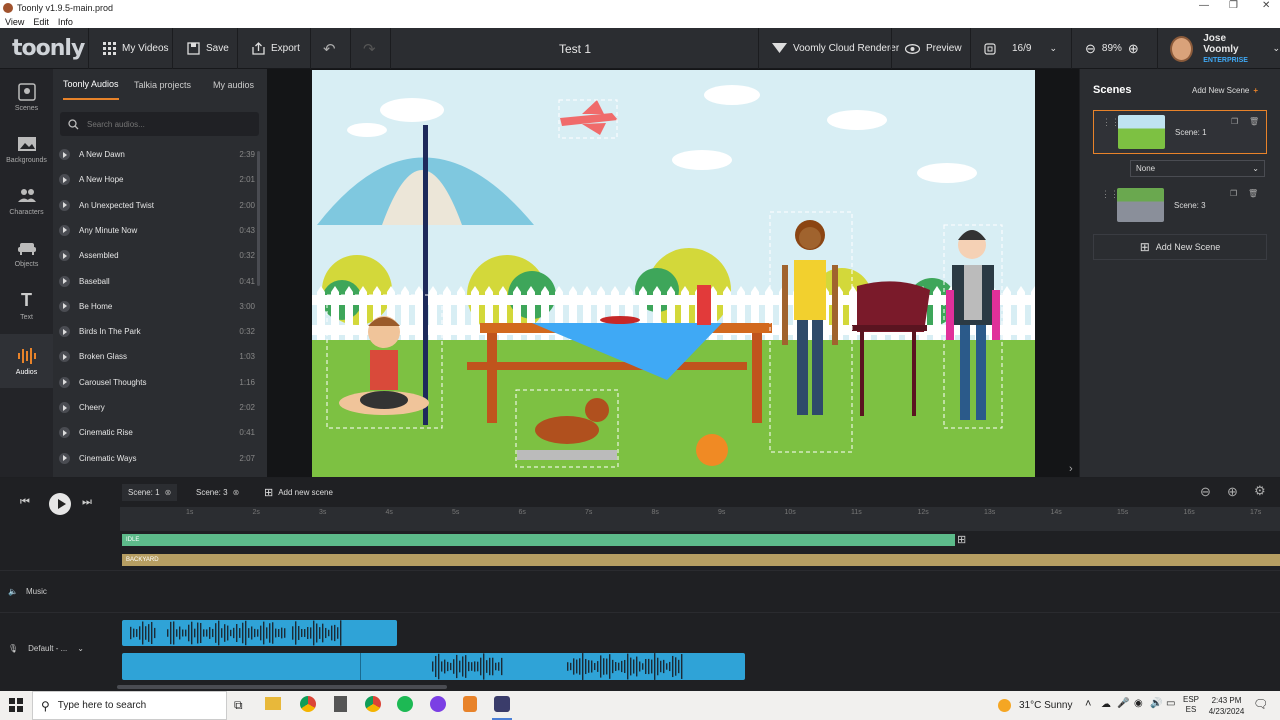 This screenshot has width=1280, height=720. I want to click on nav-audios: Audios, so click(26, 361).